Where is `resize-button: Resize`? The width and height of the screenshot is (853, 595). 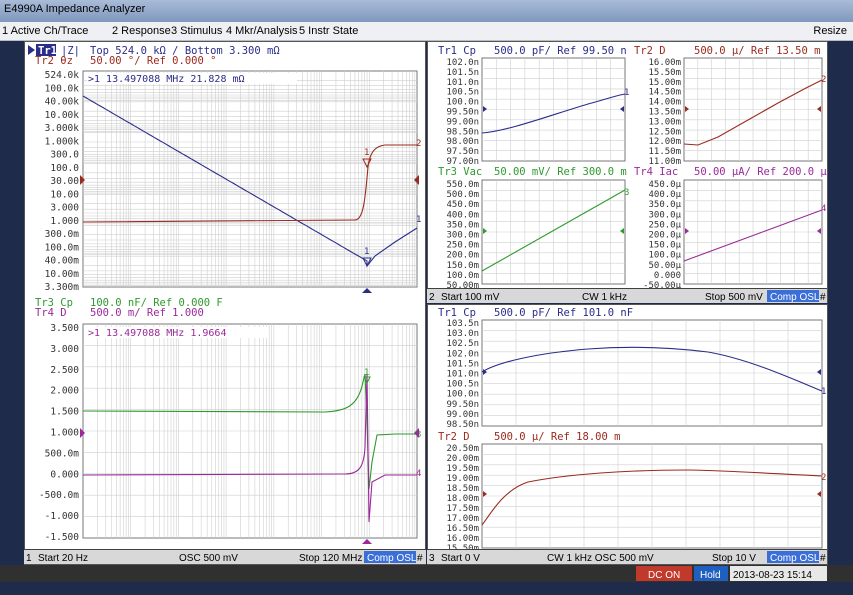
resize-button: Resize is located at coordinates (830, 31).